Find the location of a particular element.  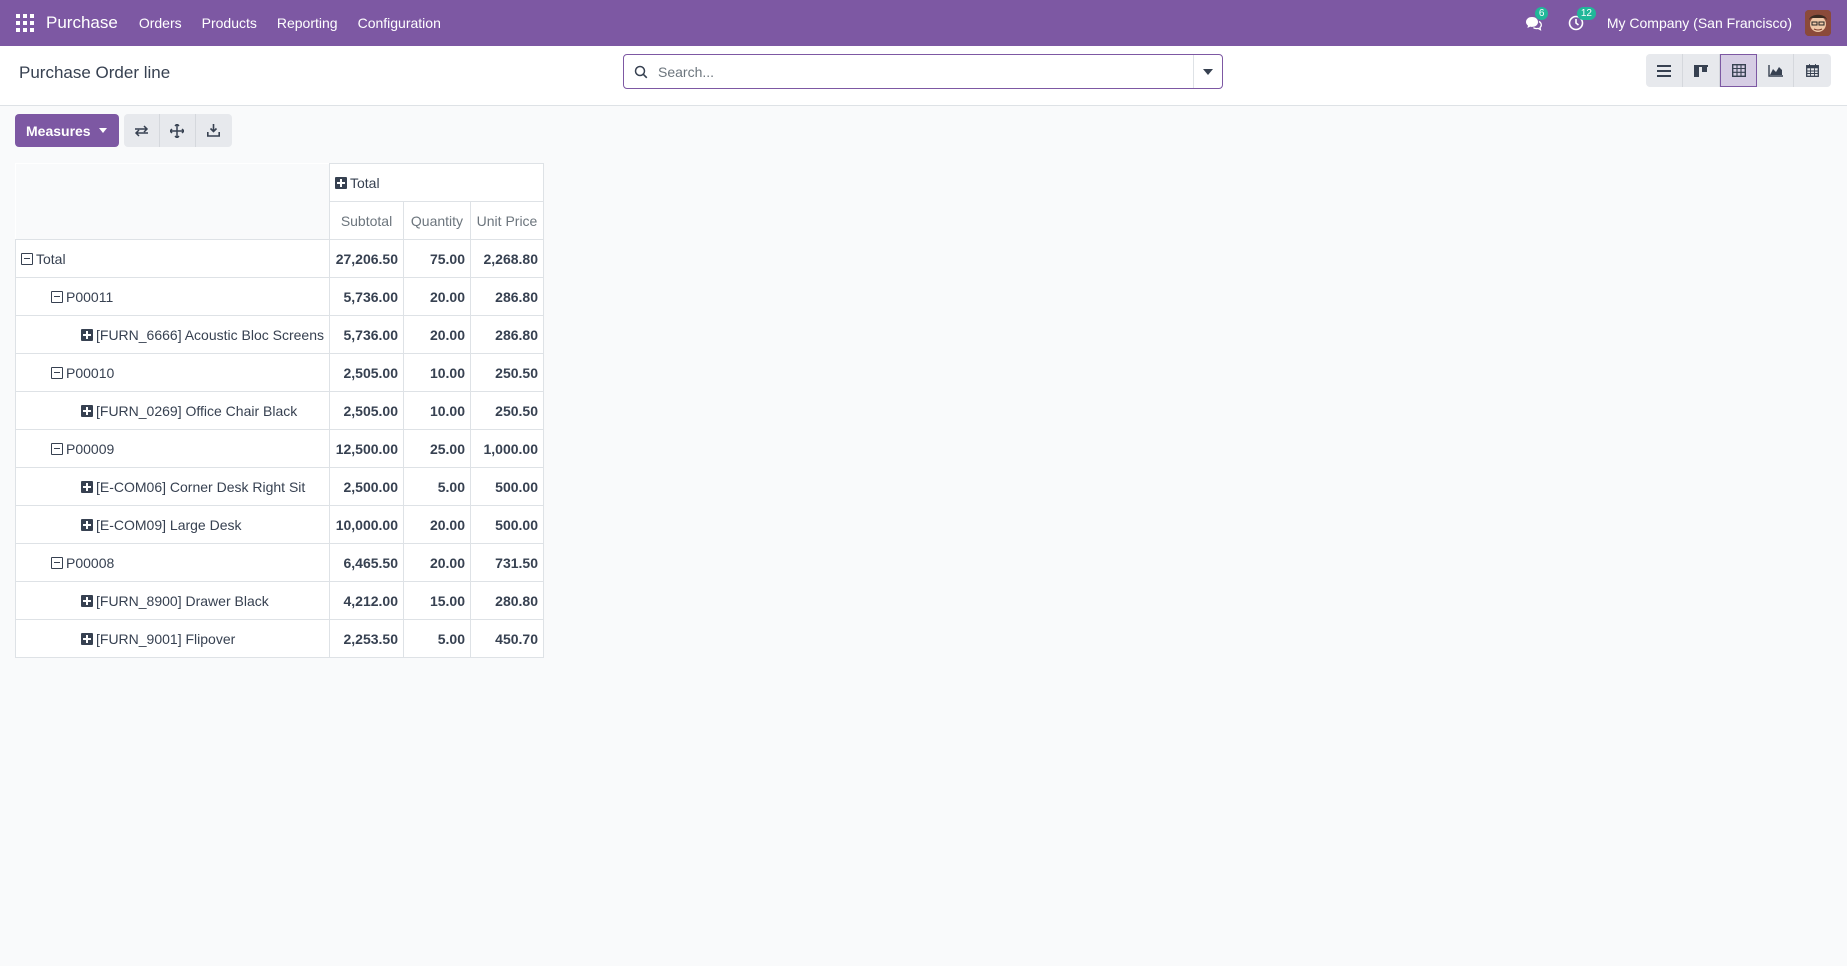

column-total-label: Total is located at coordinates (365, 182).